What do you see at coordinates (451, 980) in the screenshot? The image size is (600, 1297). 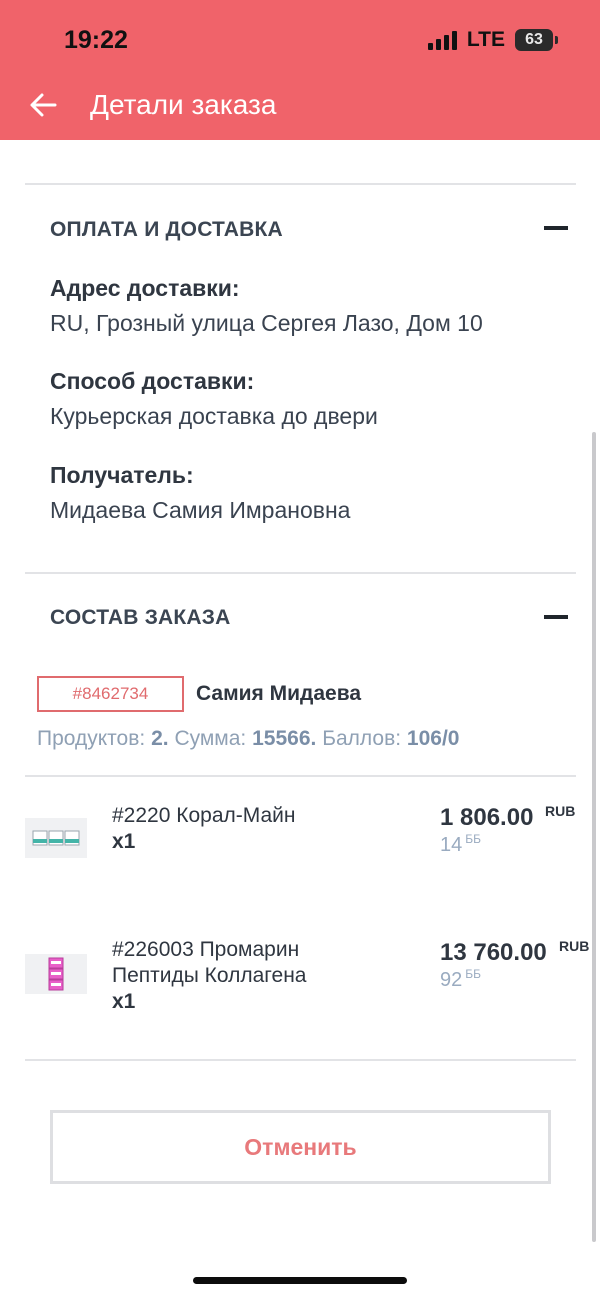 I see `item-points-value: 92` at bounding box center [451, 980].